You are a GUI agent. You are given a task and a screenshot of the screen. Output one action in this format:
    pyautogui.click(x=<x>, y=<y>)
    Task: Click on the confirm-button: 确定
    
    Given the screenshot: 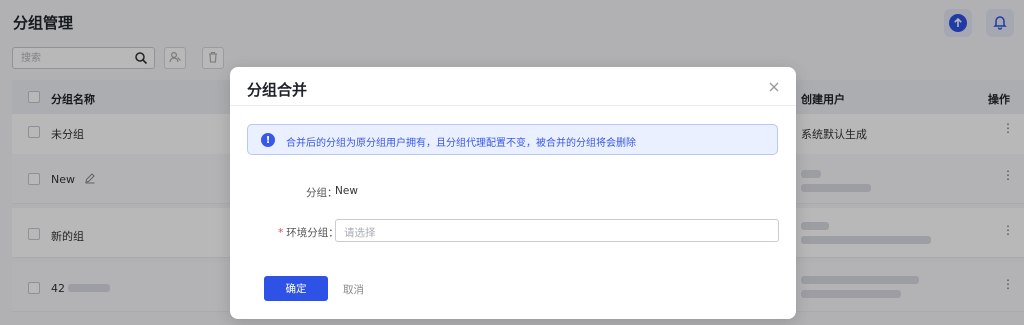 What is the action you would take?
    pyautogui.click(x=296, y=288)
    